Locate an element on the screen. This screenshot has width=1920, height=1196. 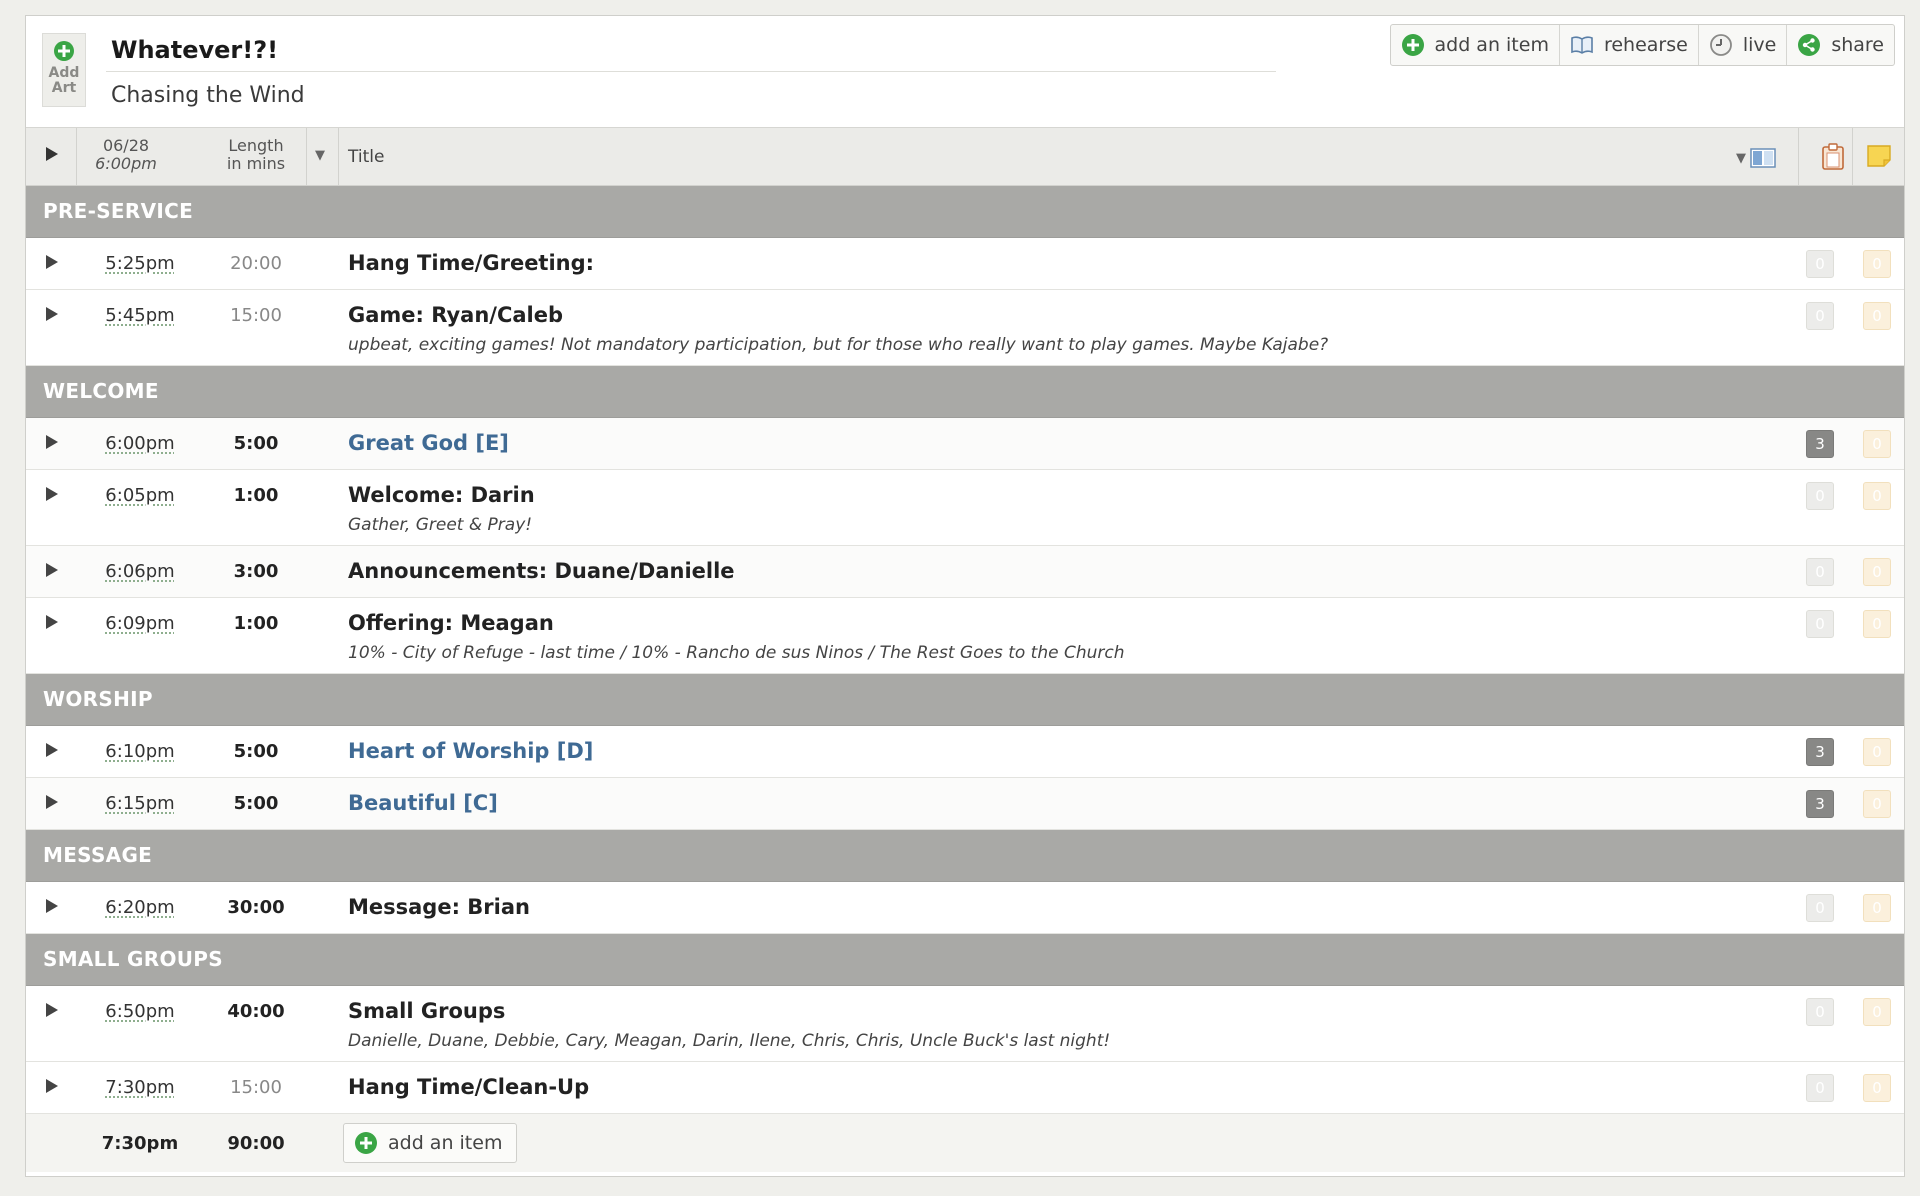
live-button: live is located at coordinates (1743, 45).